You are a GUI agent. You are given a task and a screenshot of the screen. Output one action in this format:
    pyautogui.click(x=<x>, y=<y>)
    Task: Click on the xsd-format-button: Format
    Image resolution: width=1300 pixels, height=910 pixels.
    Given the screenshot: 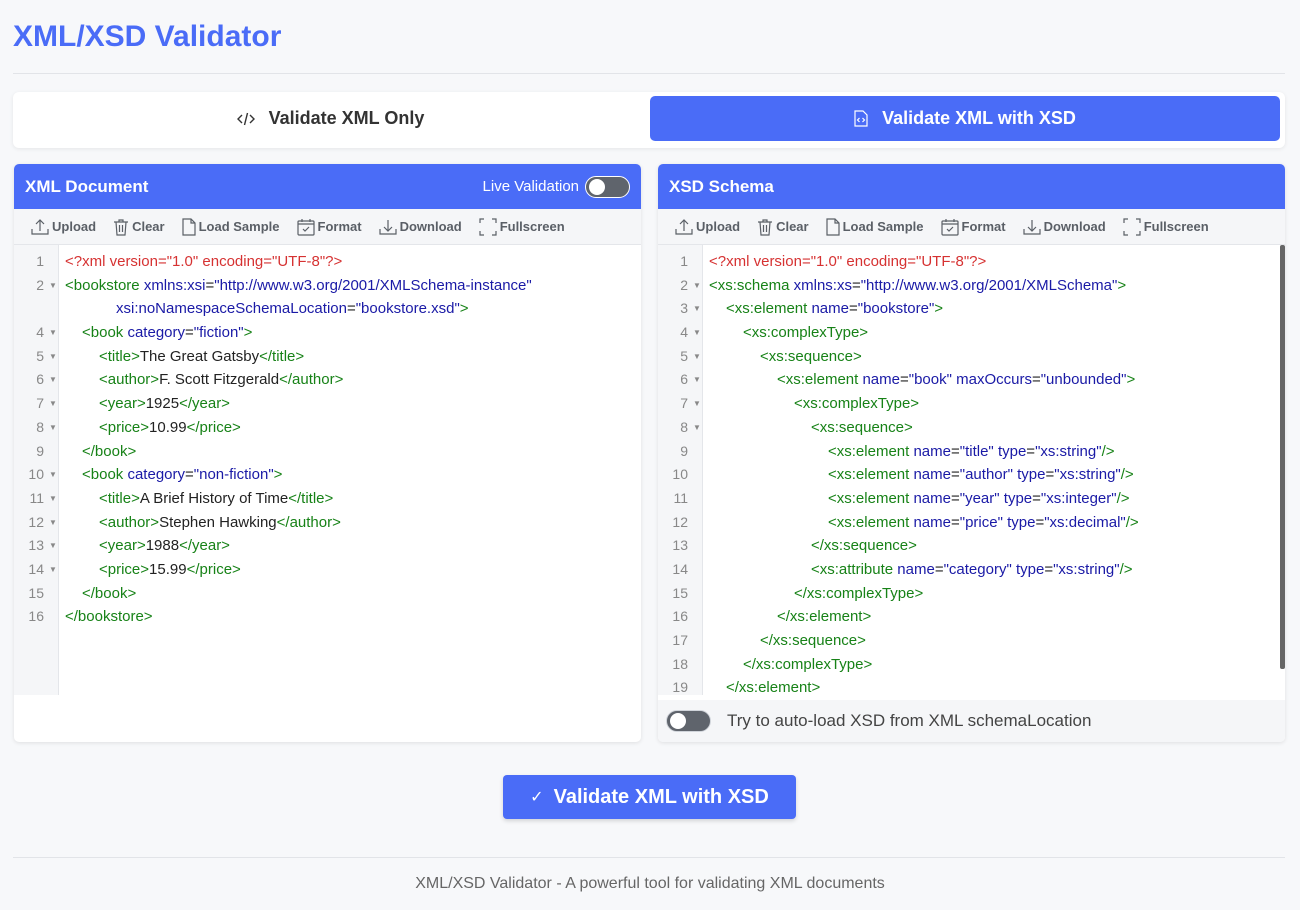 What is the action you would take?
    pyautogui.click(x=973, y=227)
    